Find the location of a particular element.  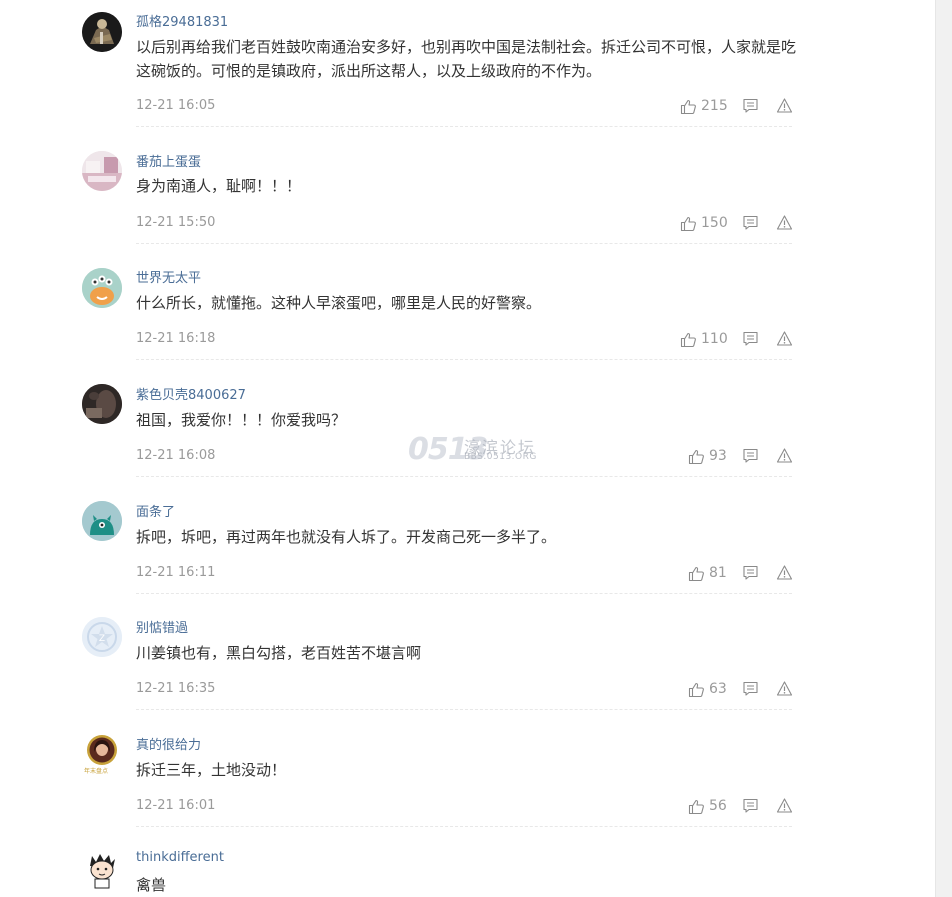

svg-text: Z is located at coordinates (102, 639).